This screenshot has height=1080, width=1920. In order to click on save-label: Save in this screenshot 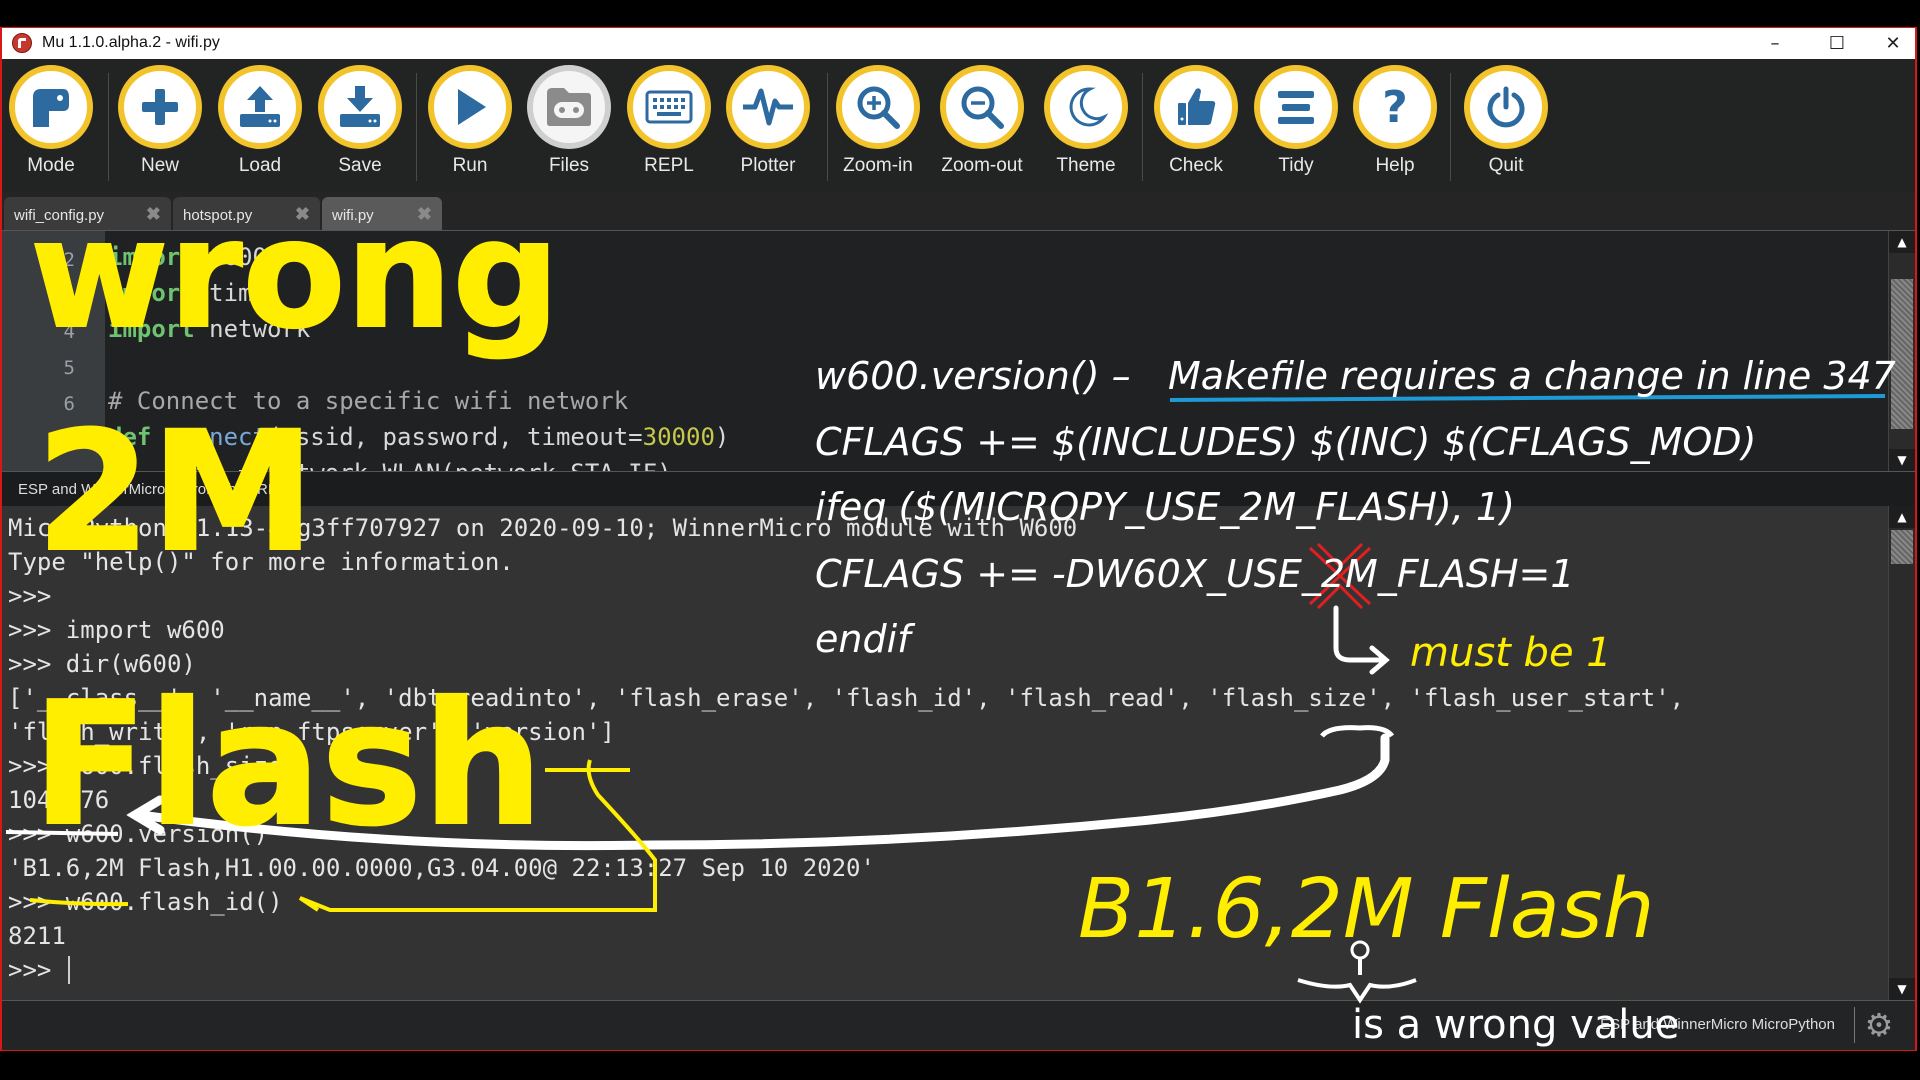, I will do `click(360, 165)`.